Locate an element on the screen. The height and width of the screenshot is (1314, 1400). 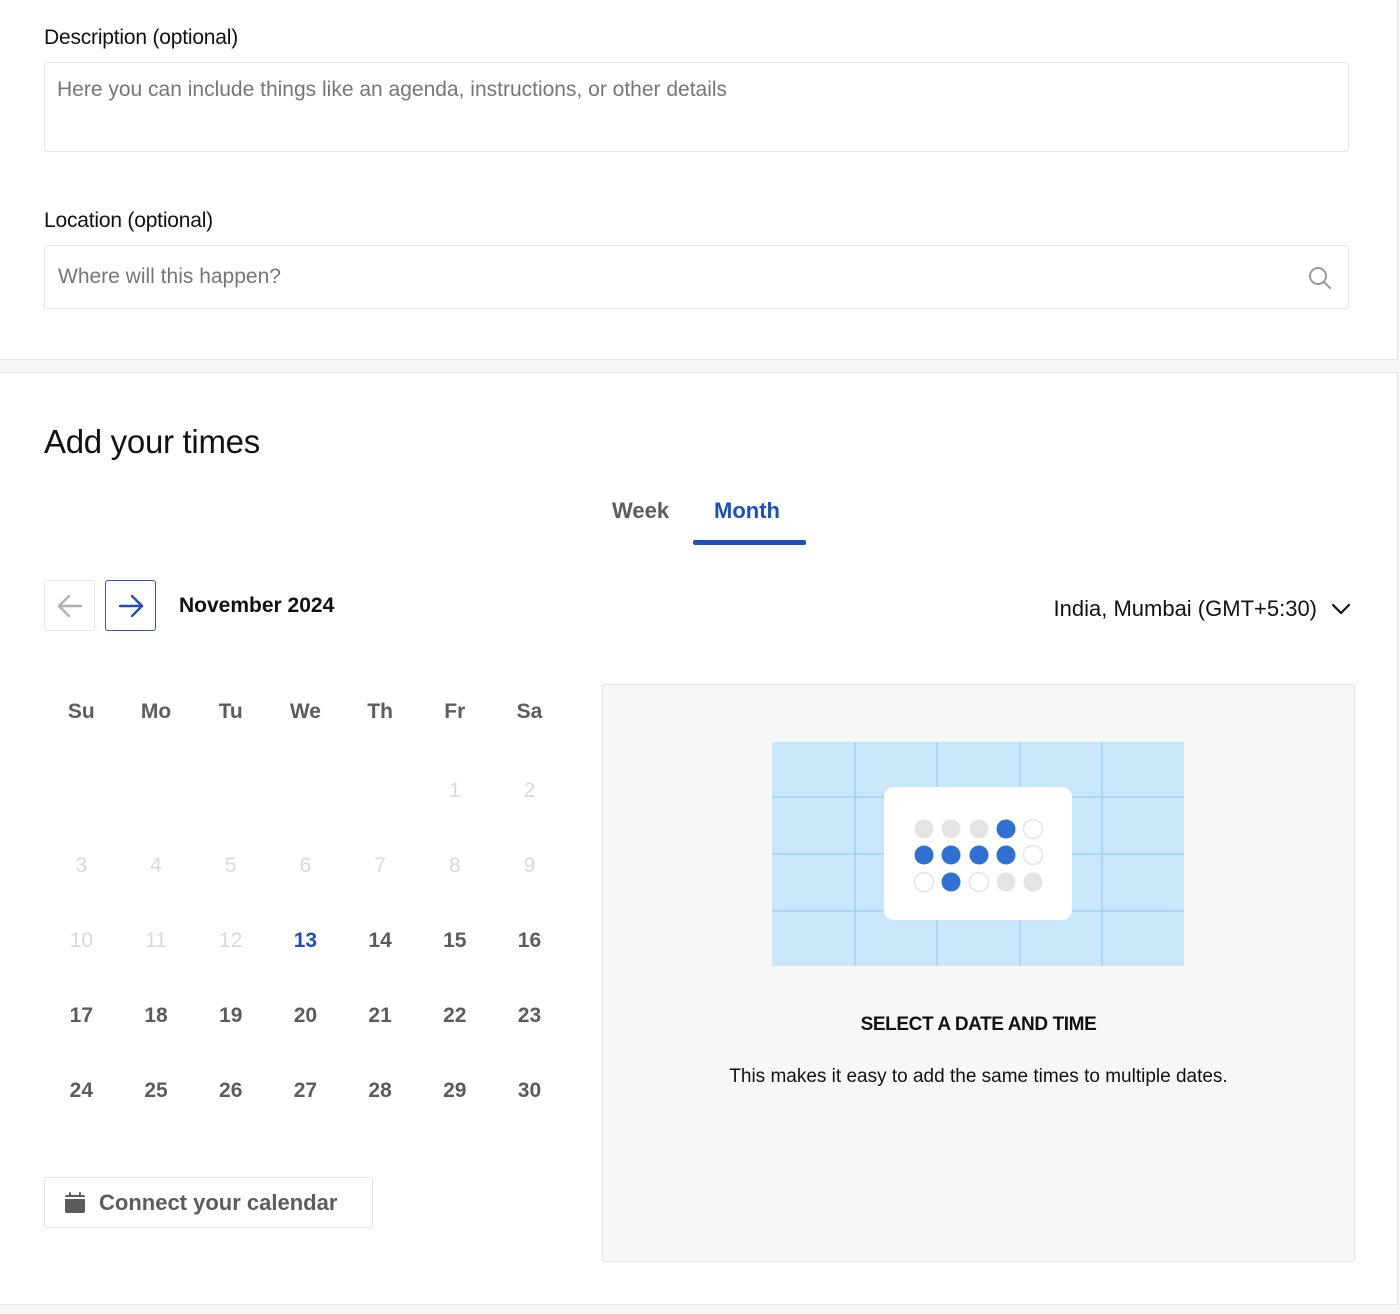
next-month-button is located at coordinates (130, 605).